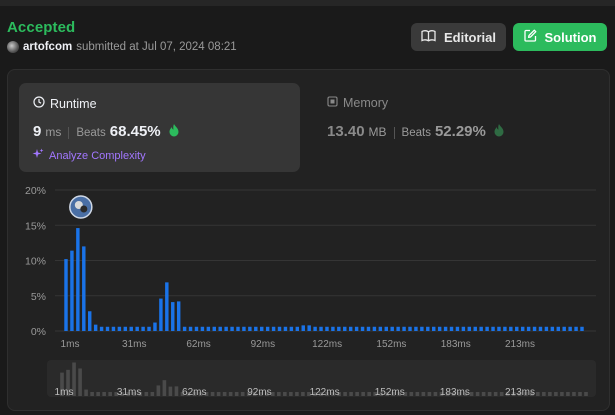  What do you see at coordinates (84, 209) in the screenshot?
I see `avatar-shade` at bounding box center [84, 209].